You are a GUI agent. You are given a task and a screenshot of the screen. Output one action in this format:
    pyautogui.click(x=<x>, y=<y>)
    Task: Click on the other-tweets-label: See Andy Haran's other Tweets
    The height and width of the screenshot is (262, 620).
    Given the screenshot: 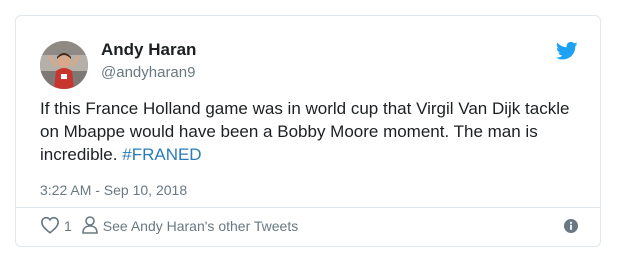 What is the action you would take?
    pyautogui.click(x=200, y=226)
    